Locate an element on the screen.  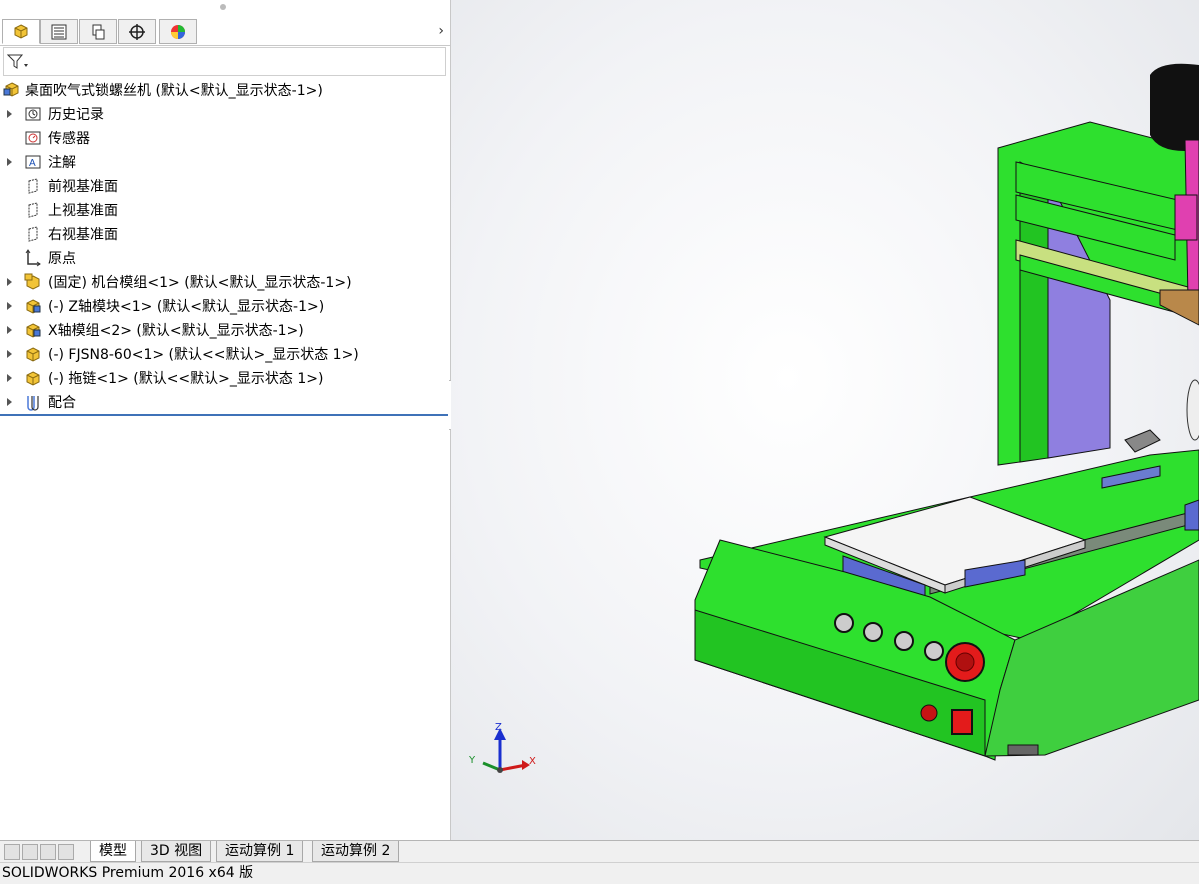
sensor-icon is located at coordinates (33, 138).